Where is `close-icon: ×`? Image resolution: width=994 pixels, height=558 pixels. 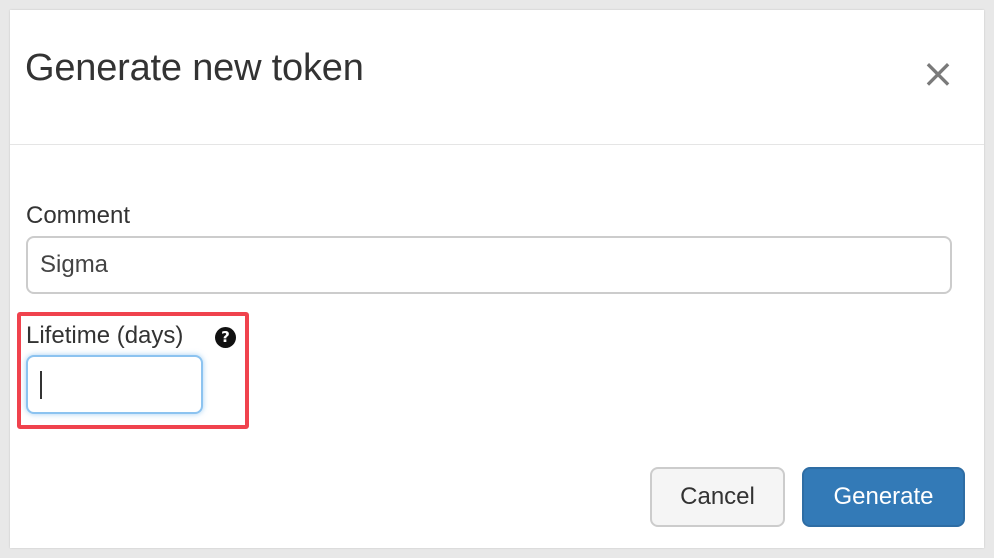 close-icon: × is located at coordinates (938, 74).